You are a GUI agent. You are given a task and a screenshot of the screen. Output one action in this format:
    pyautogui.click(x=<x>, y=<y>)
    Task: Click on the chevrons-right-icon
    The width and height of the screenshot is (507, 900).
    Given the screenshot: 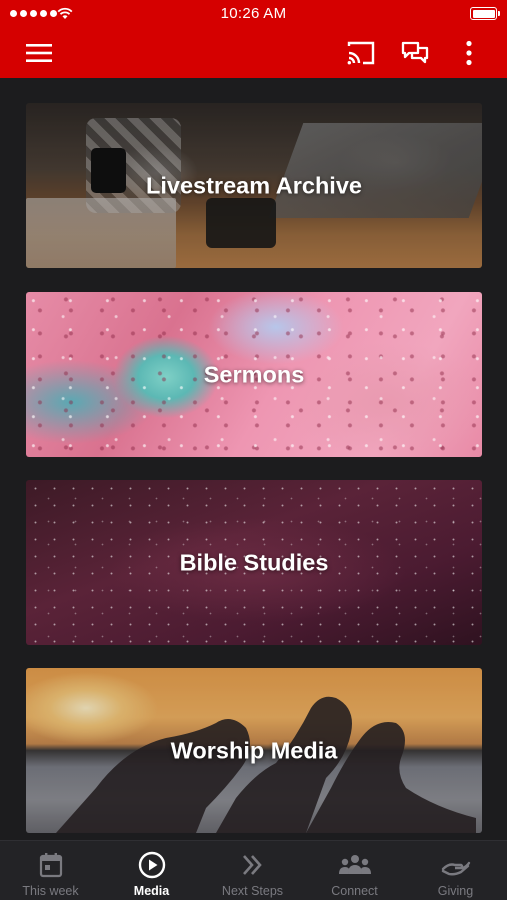 What is the action you would take?
    pyautogui.click(x=252, y=865)
    